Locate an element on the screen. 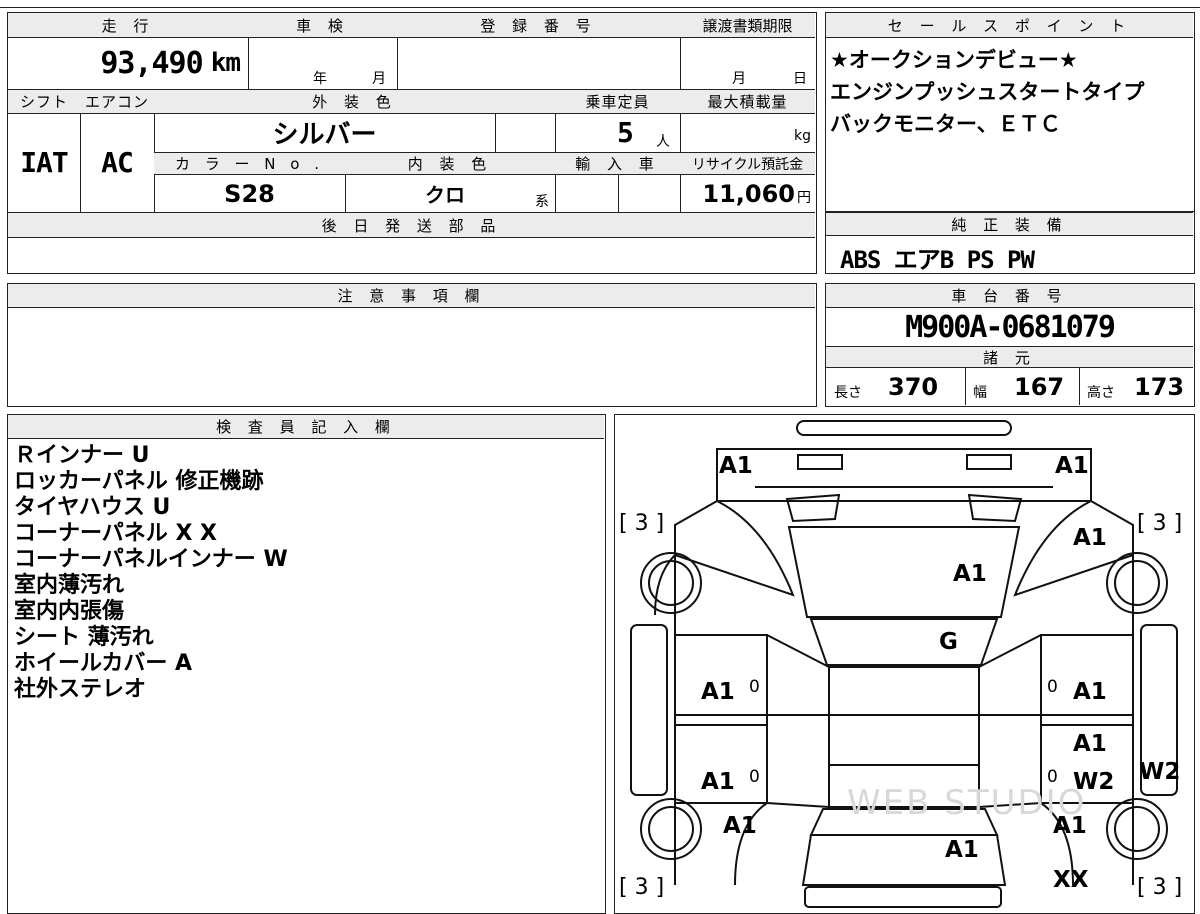  headlight-left-shape is located at coordinates (820, 462).